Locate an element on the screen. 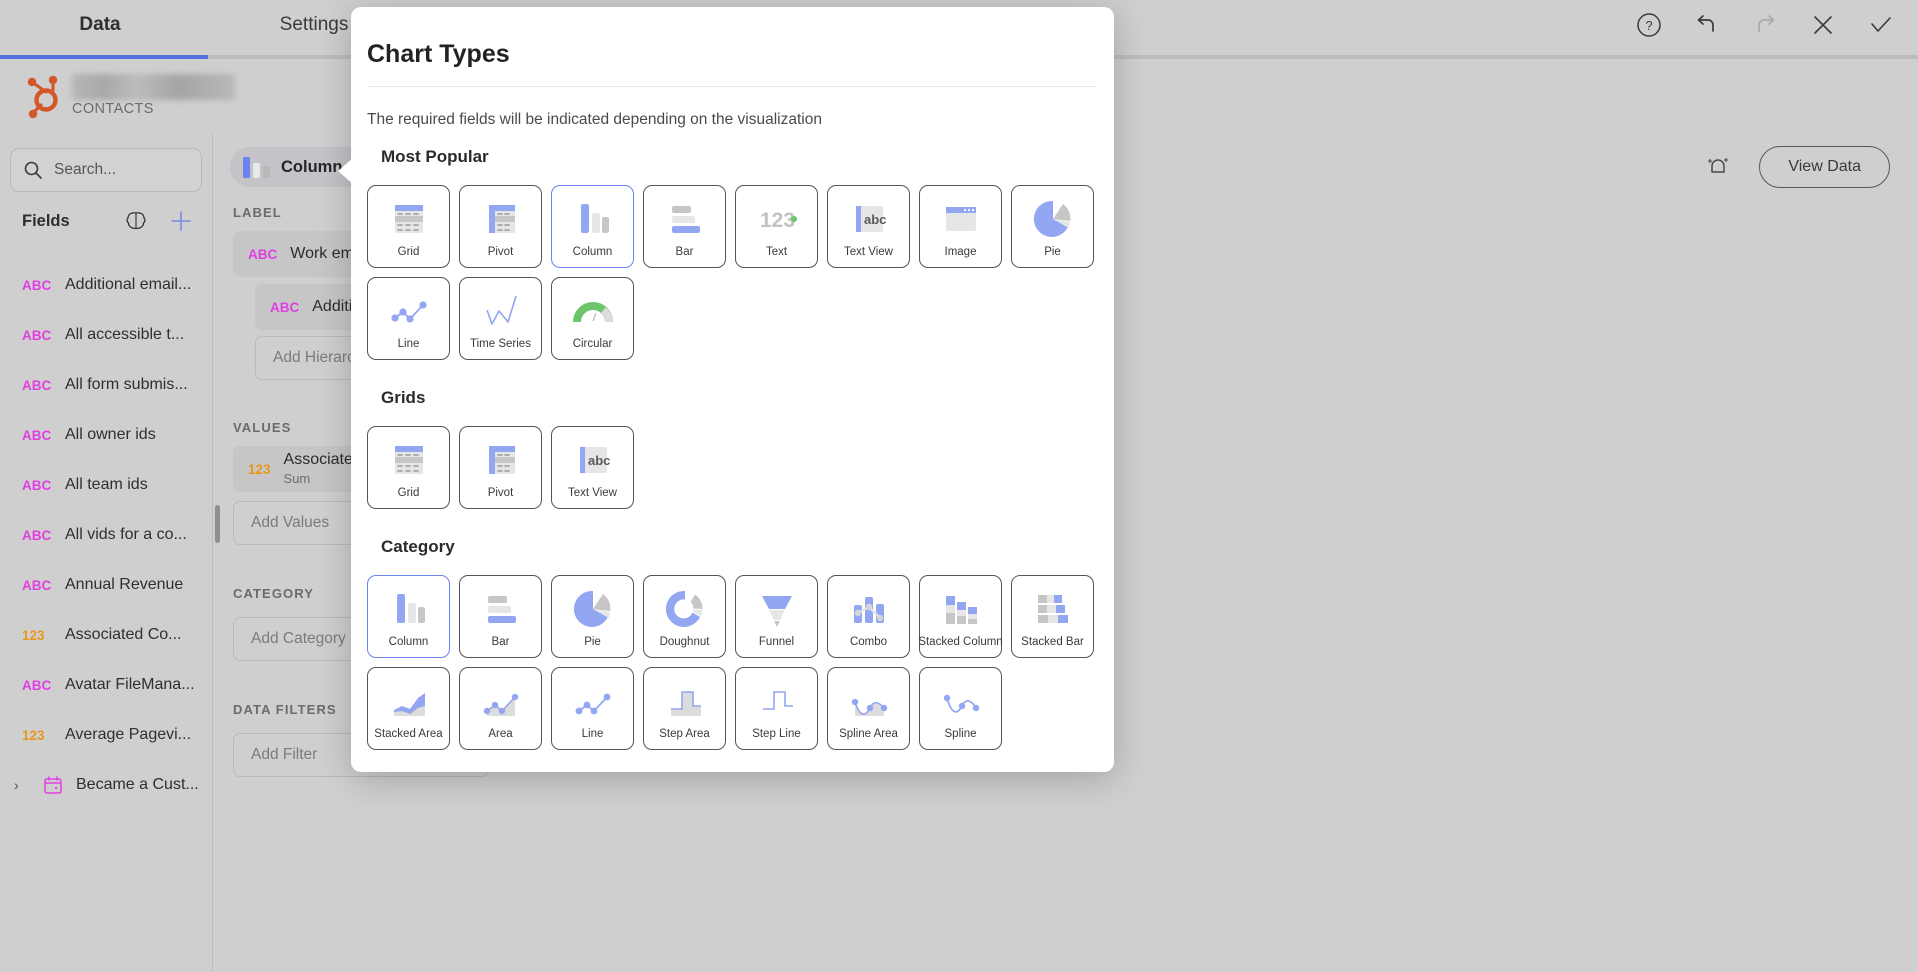 This screenshot has width=1918, height=972. doughnut-icon is located at coordinates (685, 609).